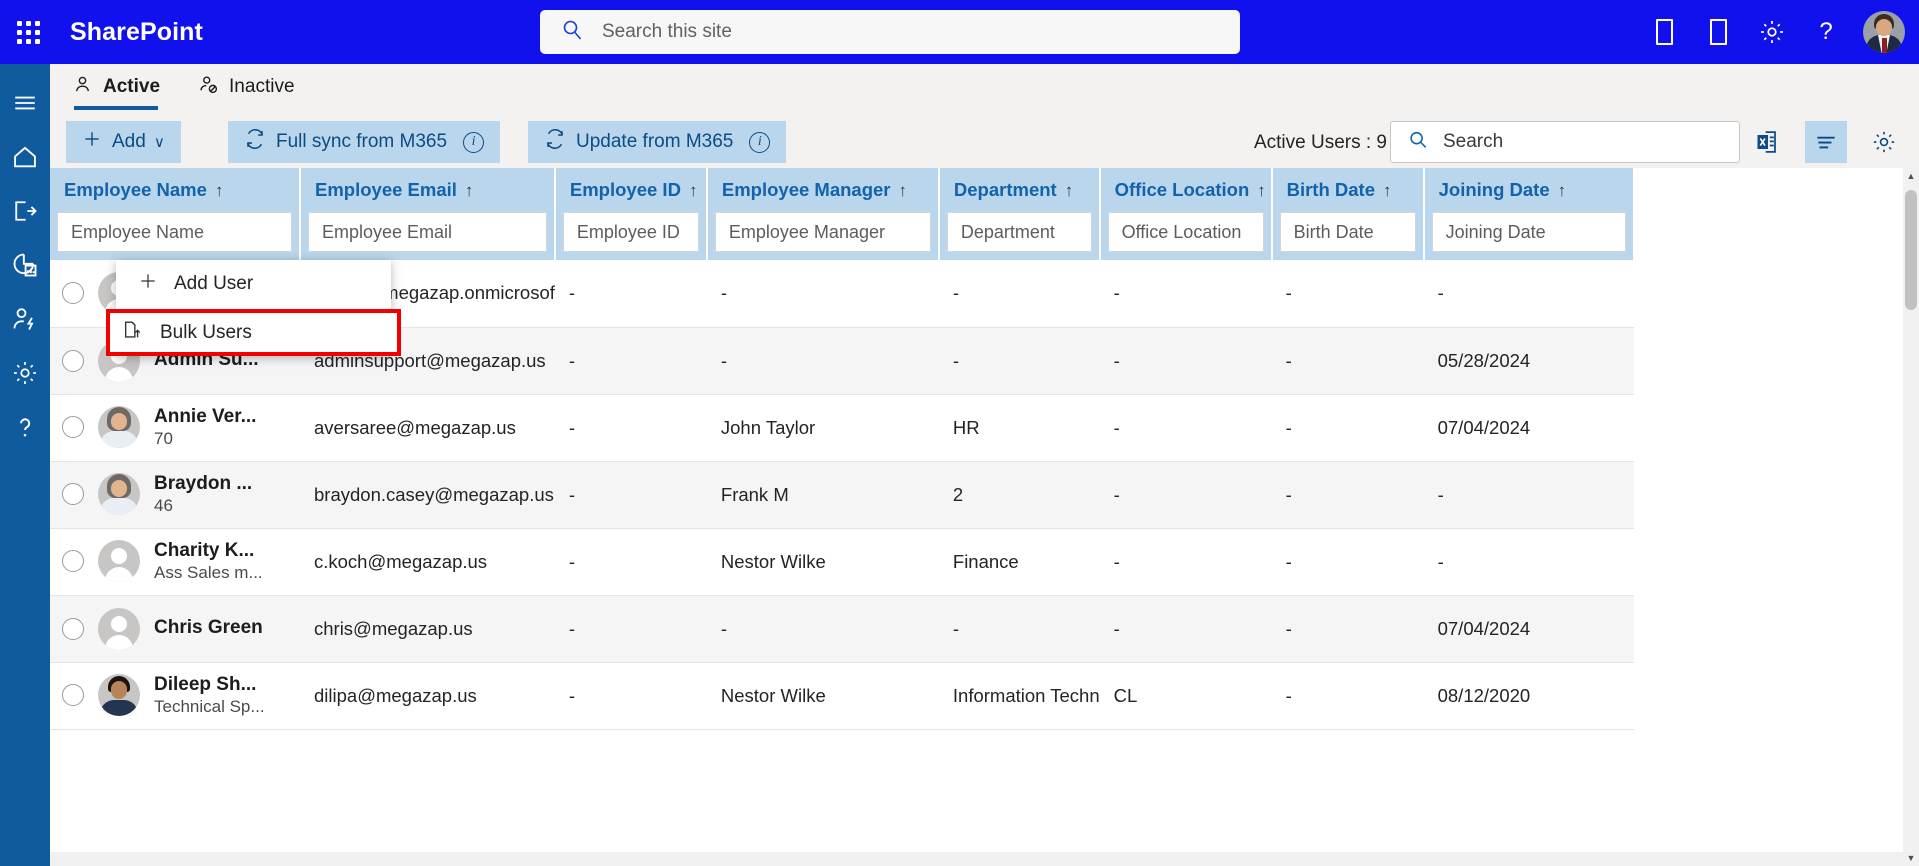 The width and height of the screenshot is (1919, 866). Describe the element at coordinates (667, 31) in the screenshot. I see `site-search-placeholder: Search this site` at that location.